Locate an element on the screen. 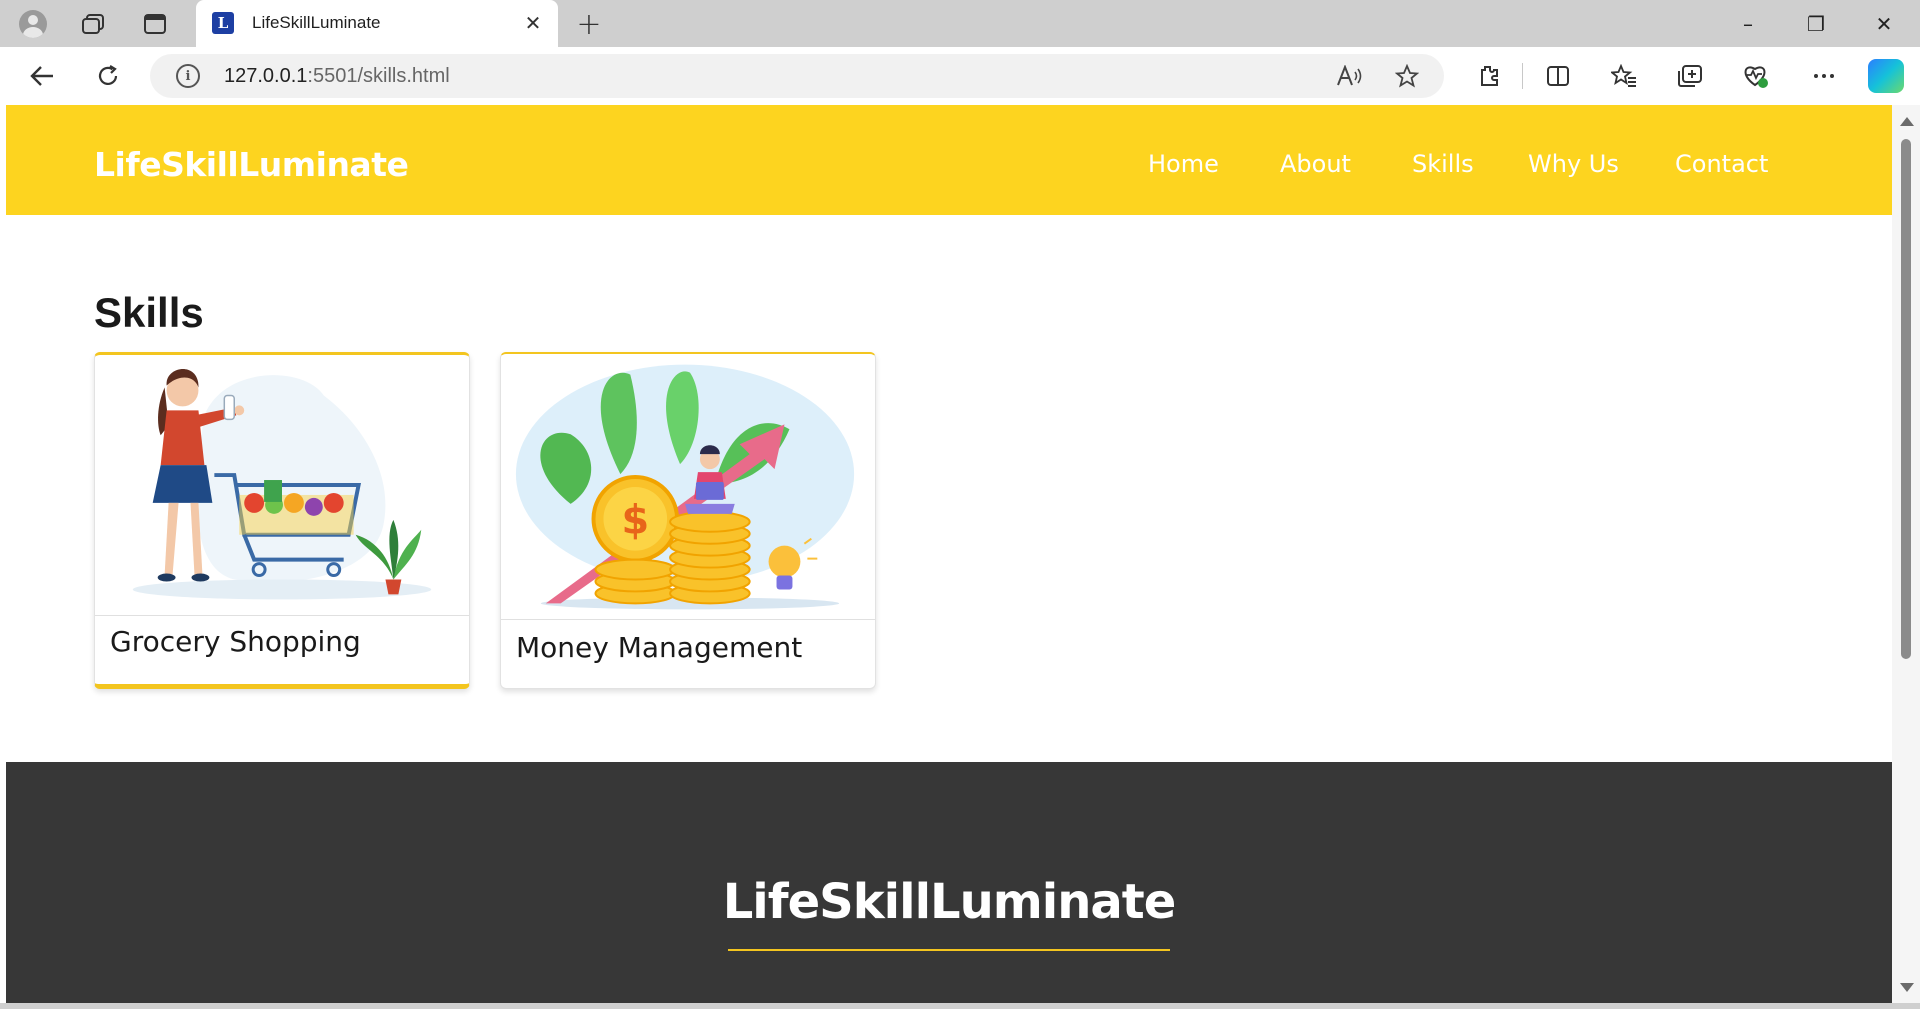 Image resolution: width=1920 pixels, height=1009 pixels. tab-title: LifeSkillLuminate is located at coordinates (316, 22).